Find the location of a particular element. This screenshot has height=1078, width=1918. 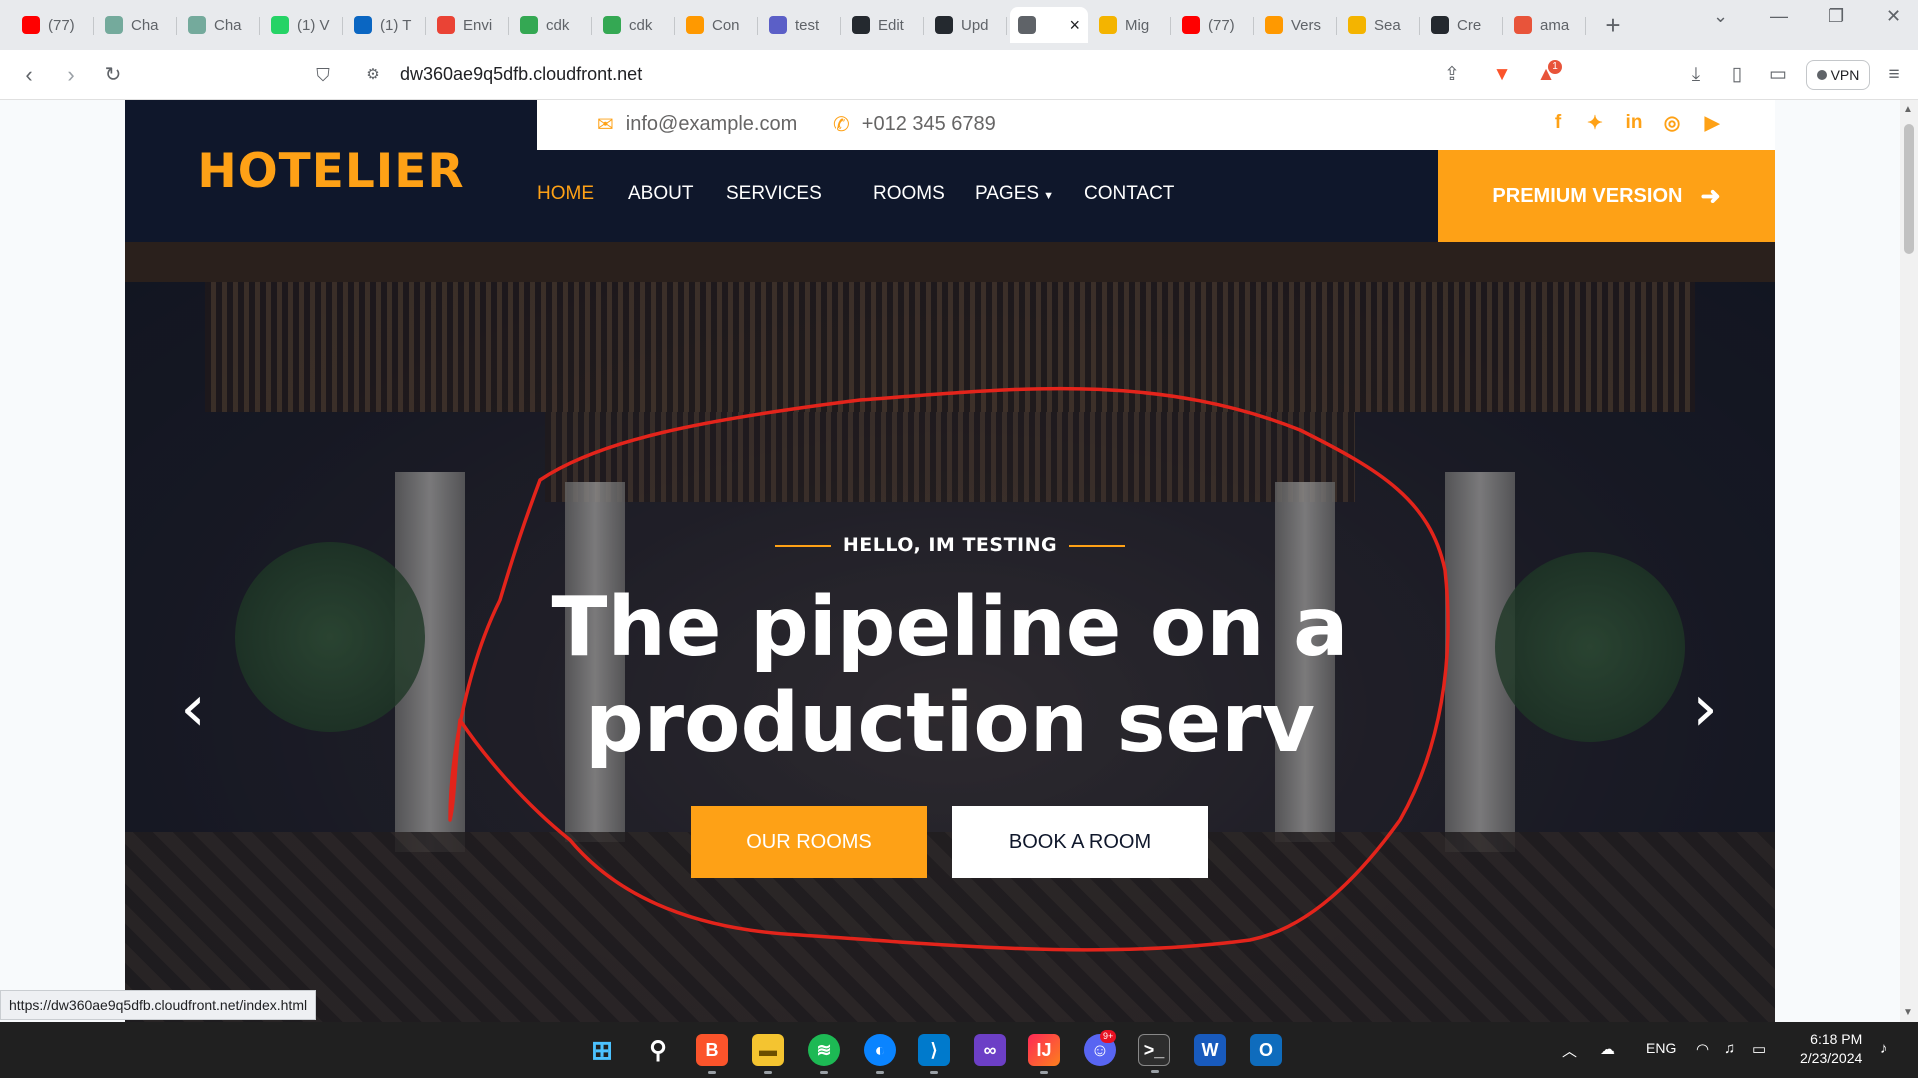

close-tab-icon: × is located at coordinates (1074, 25).